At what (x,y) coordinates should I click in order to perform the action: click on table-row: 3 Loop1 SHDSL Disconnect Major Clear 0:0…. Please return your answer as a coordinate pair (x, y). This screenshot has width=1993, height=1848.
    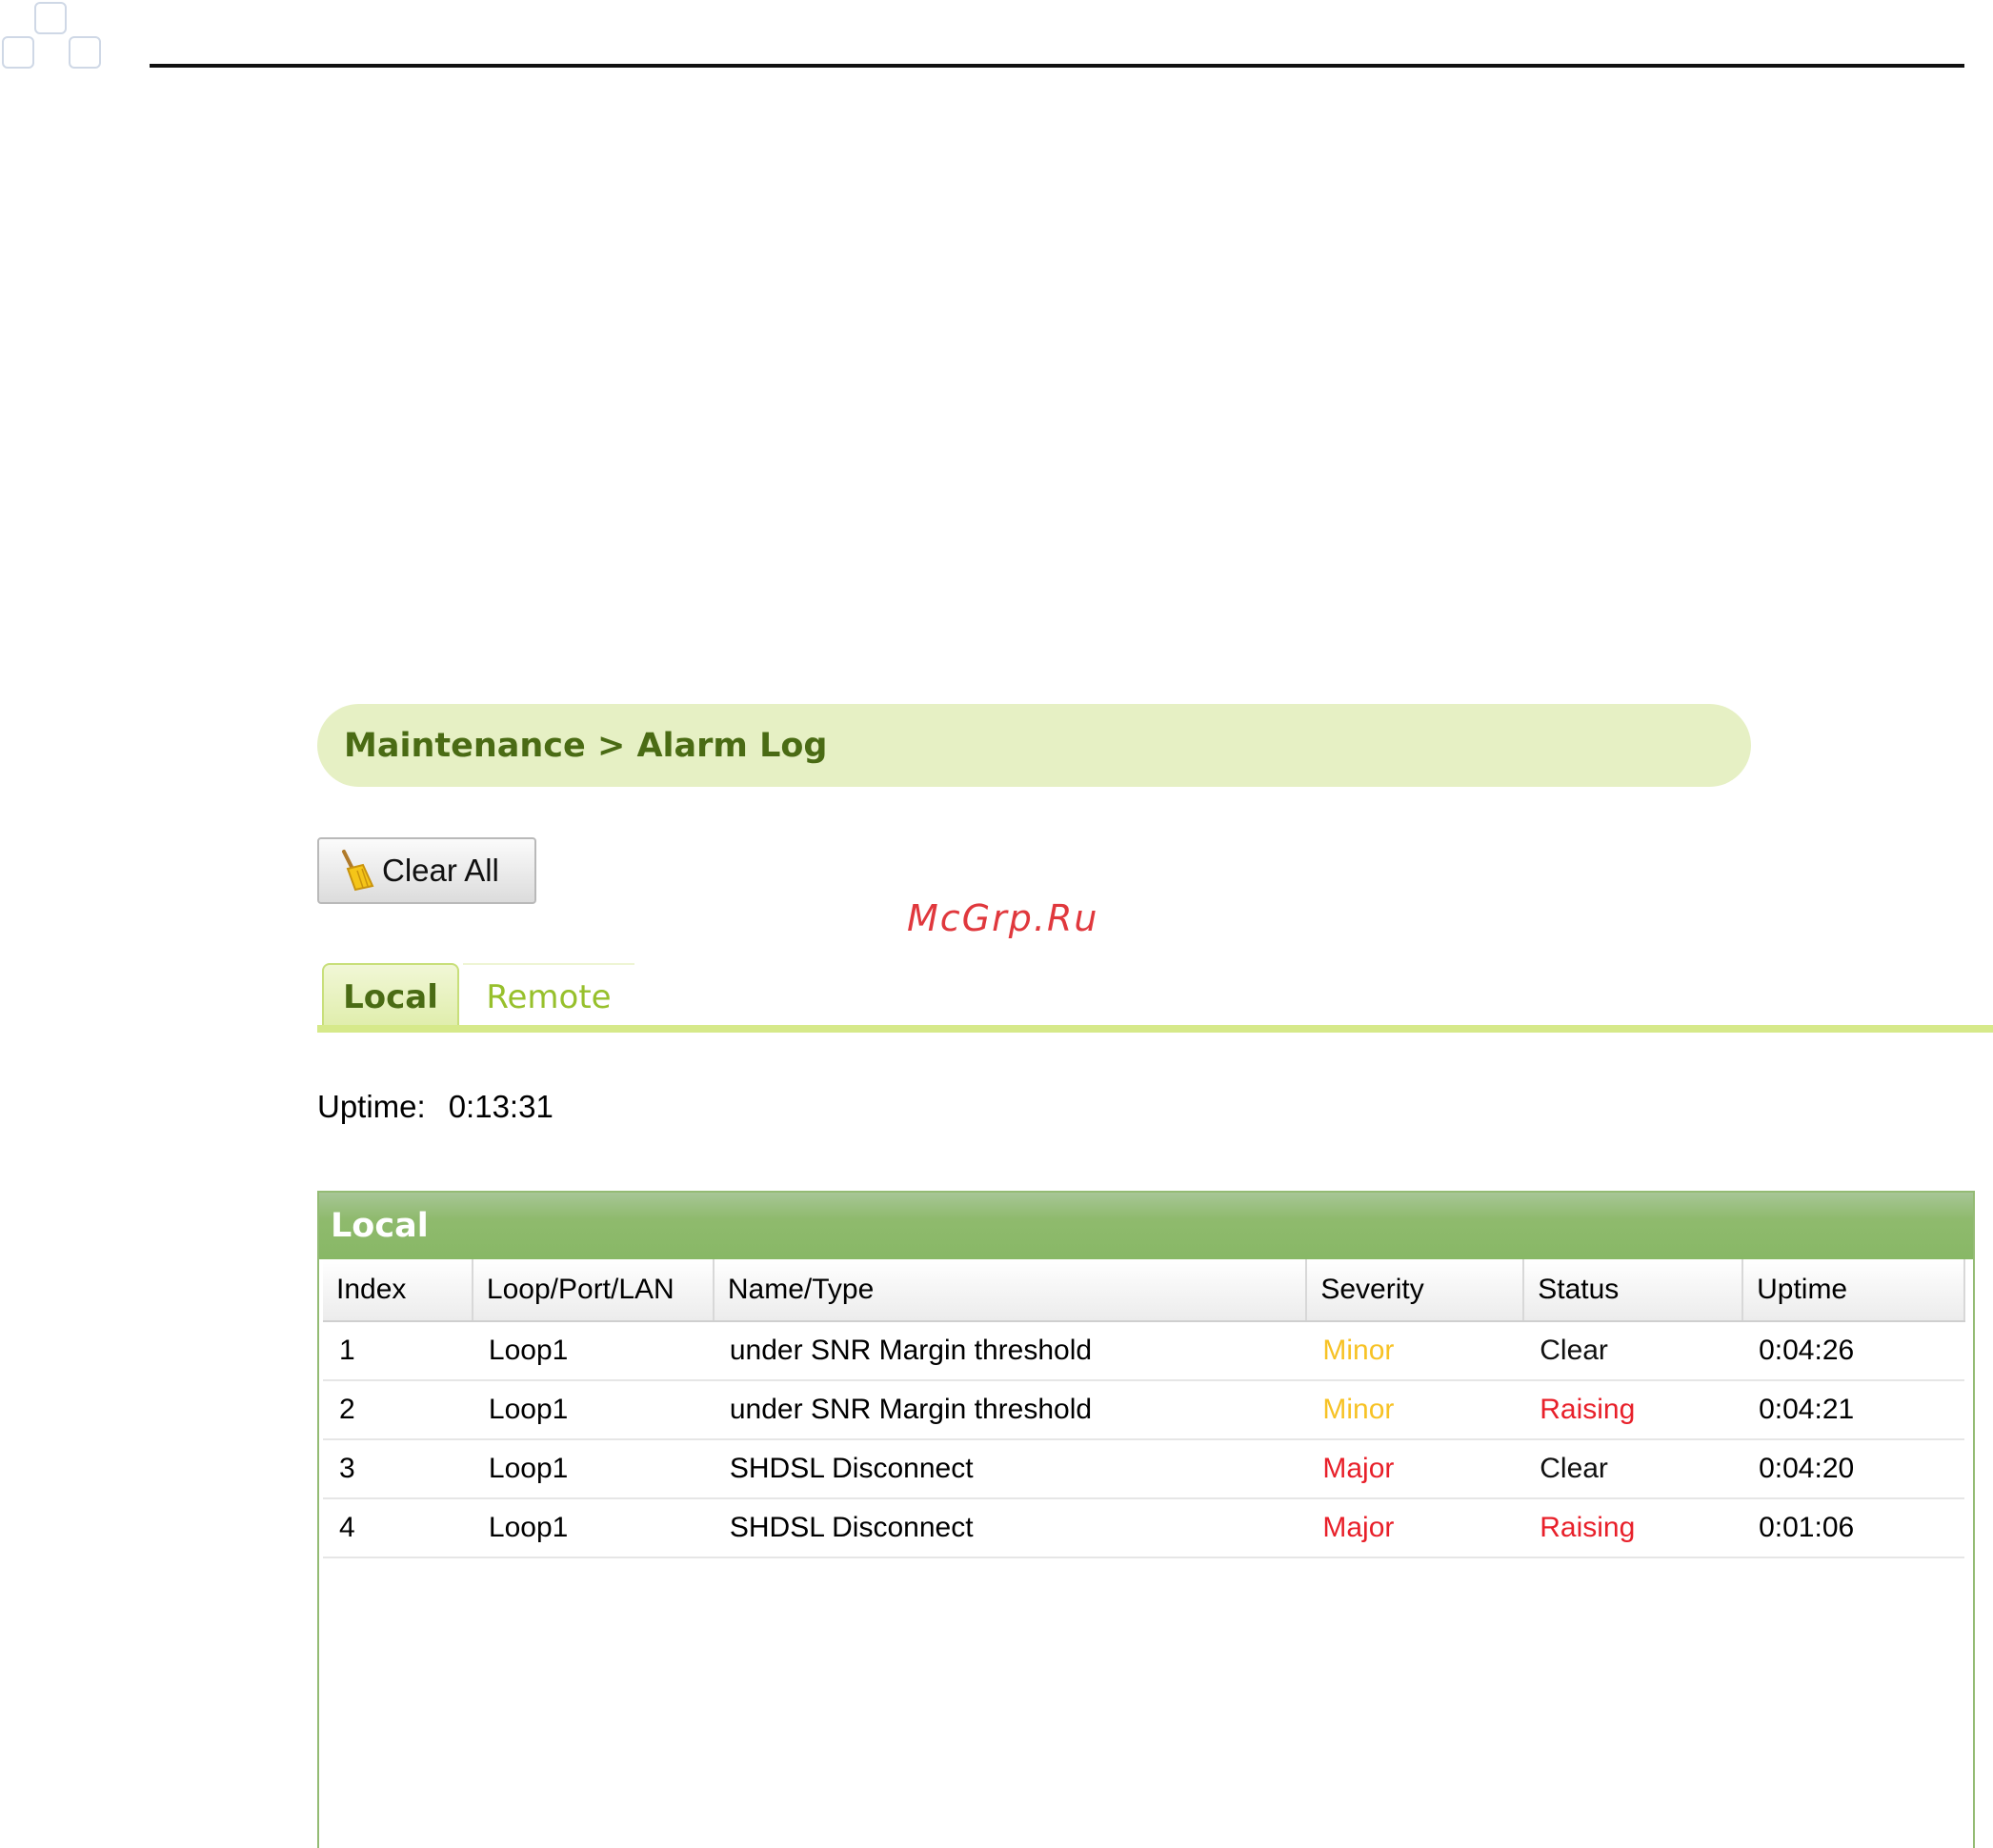
    Looking at the image, I should click on (1143, 1469).